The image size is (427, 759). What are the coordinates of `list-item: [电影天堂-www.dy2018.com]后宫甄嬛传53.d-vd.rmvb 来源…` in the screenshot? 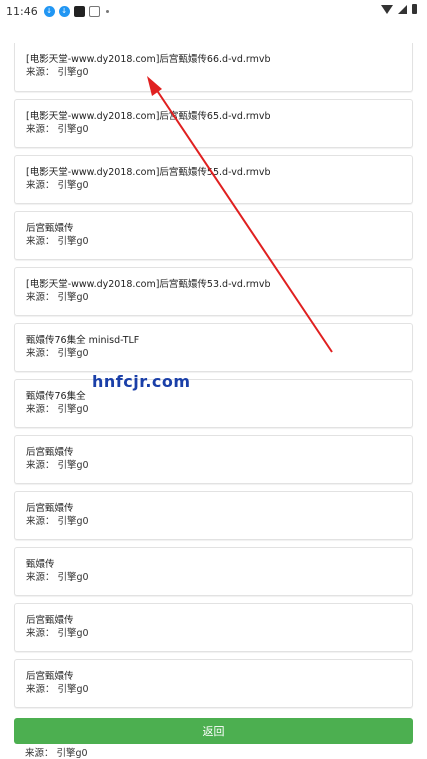 It's located at (213, 291).